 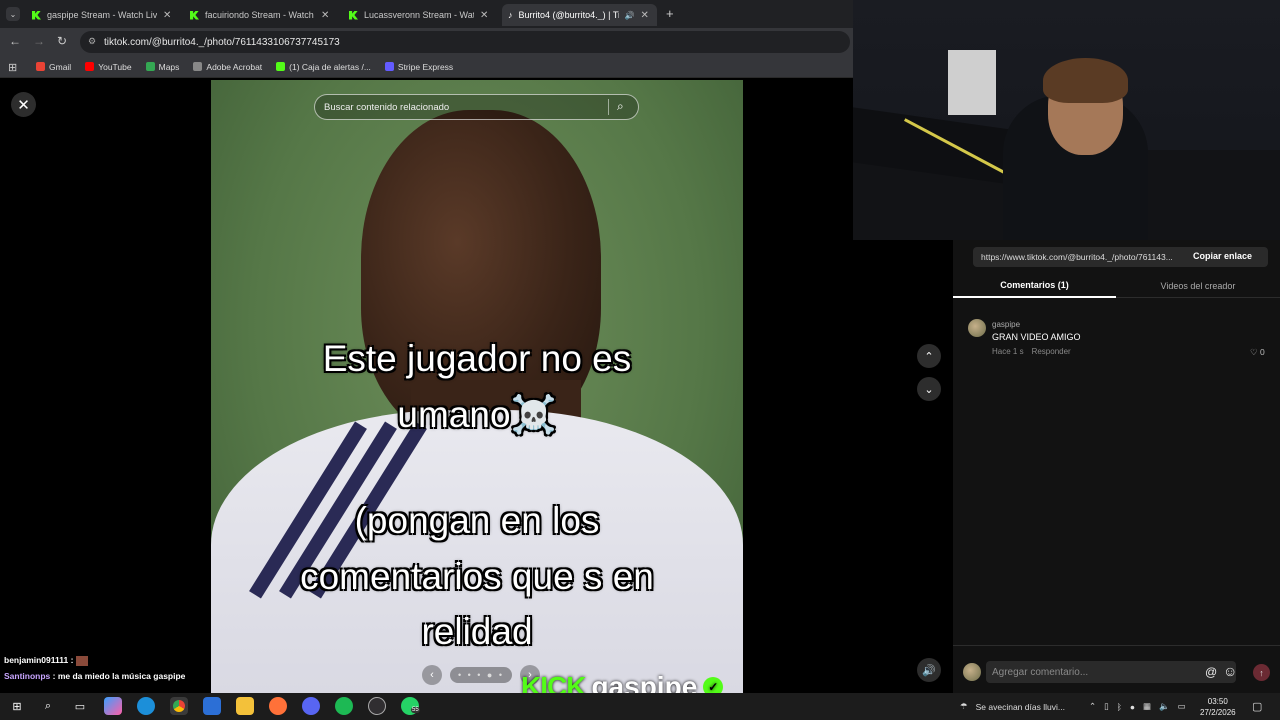 What do you see at coordinates (113, 706) in the screenshot?
I see `copilot-icon` at bounding box center [113, 706].